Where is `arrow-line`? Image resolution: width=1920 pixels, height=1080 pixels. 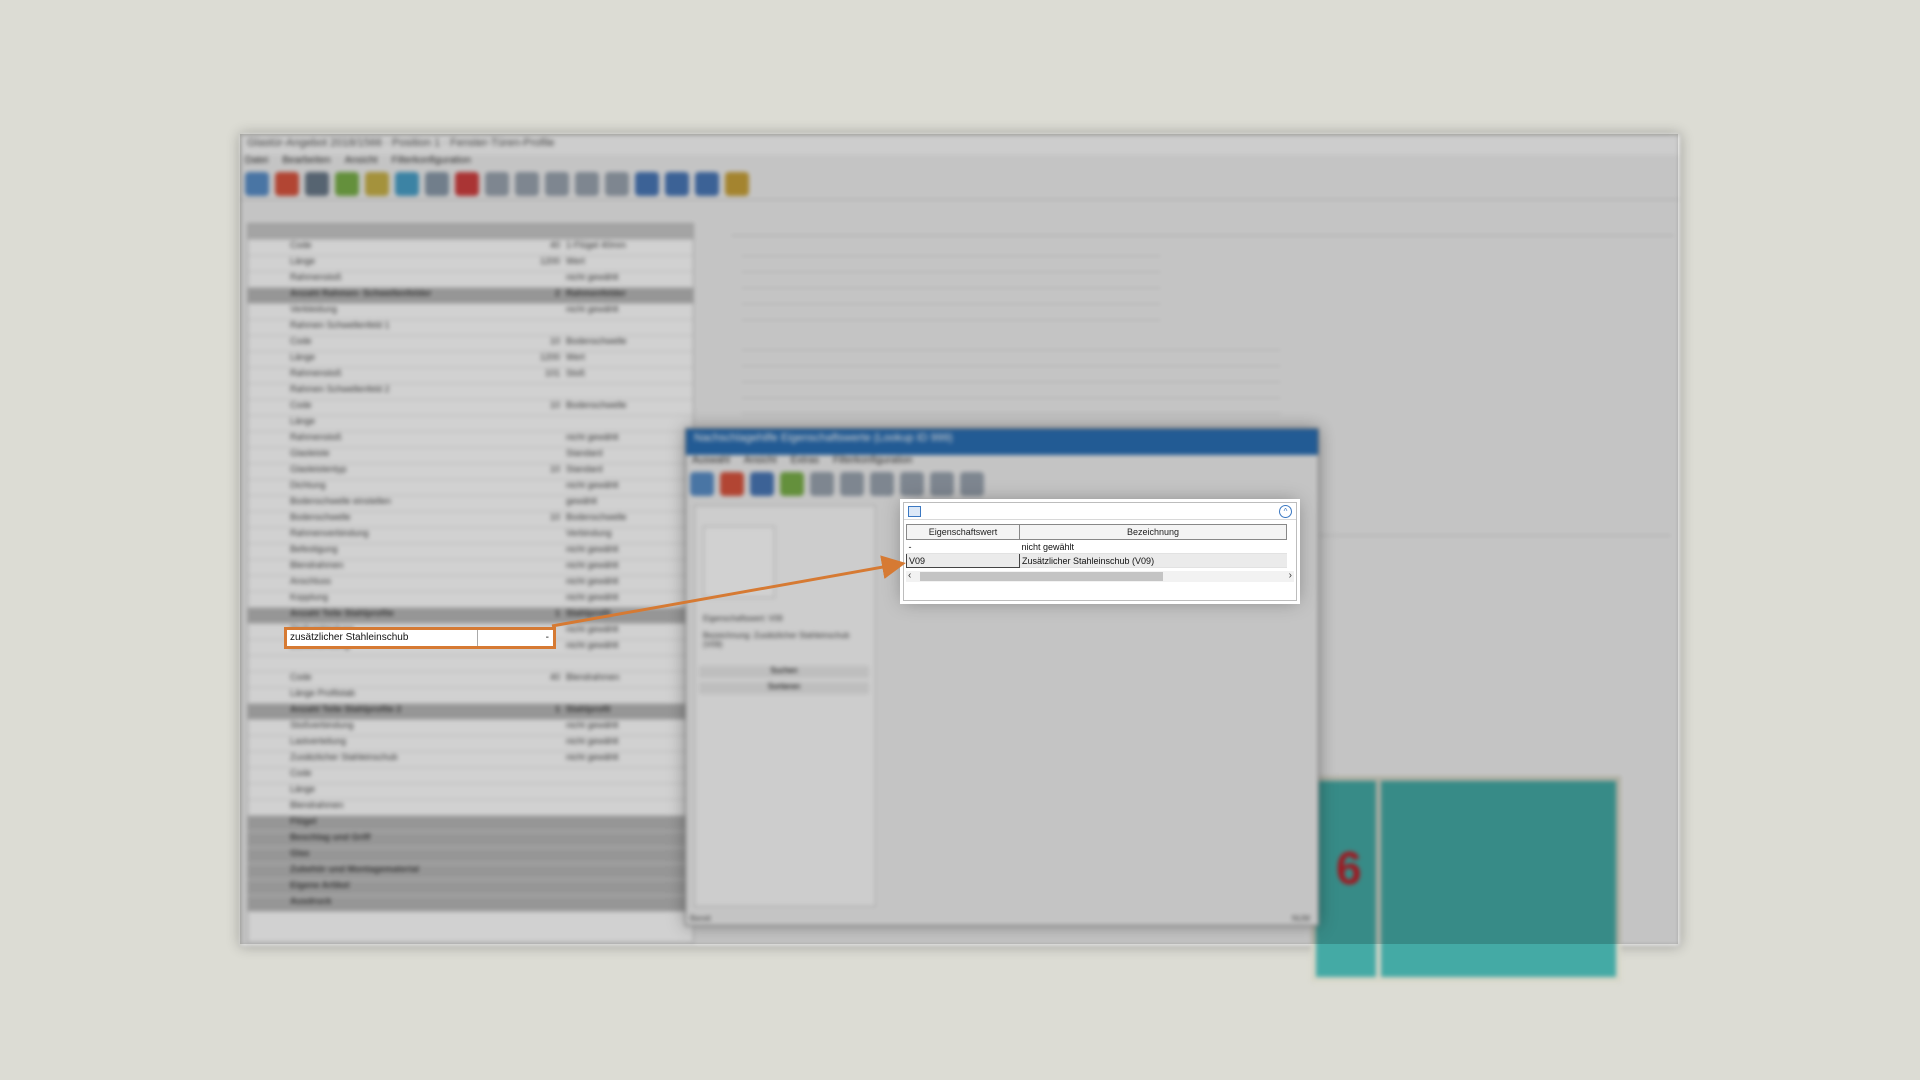 arrow-line is located at coordinates (728, 591).